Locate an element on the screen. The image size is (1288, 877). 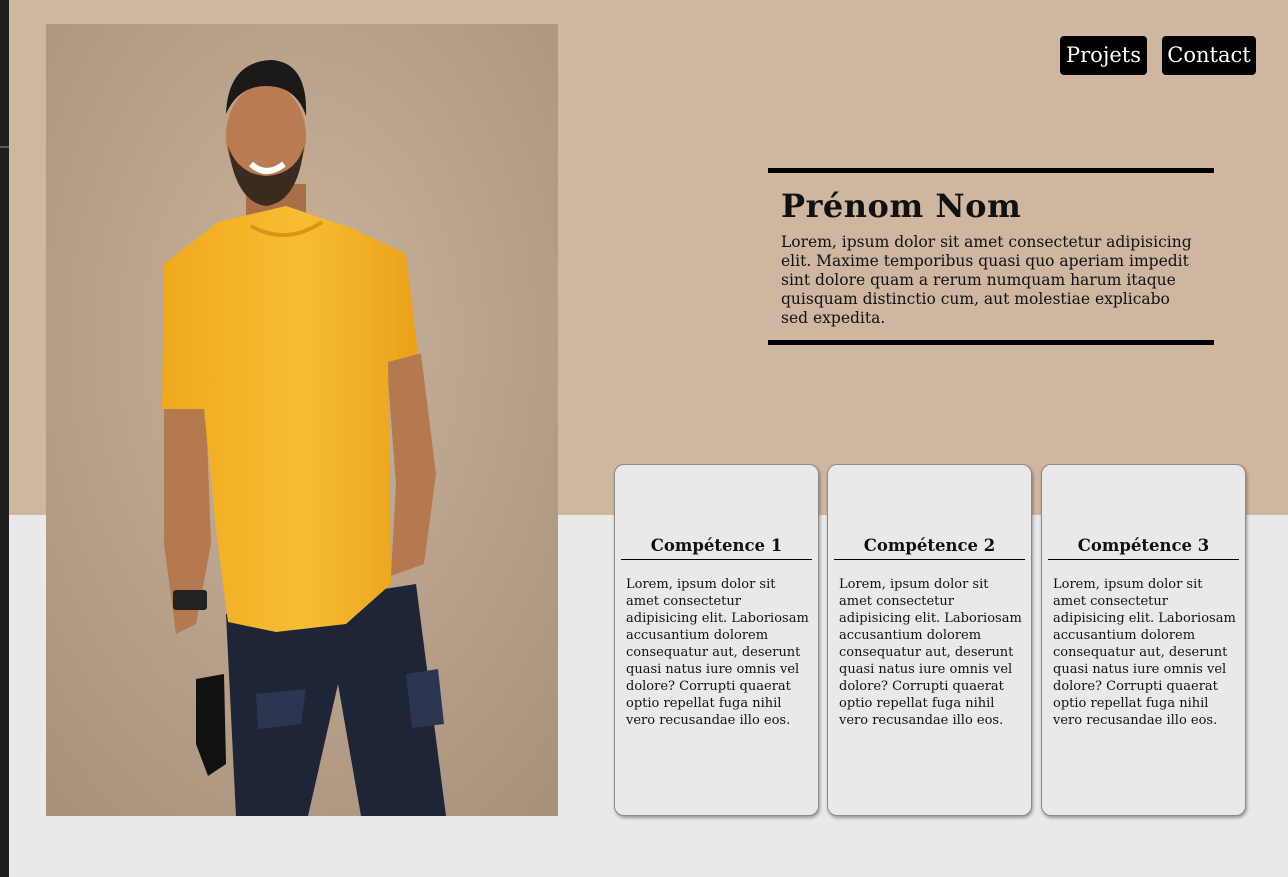
skill-title: Compétence 1 is located at coordinates (716, 548).